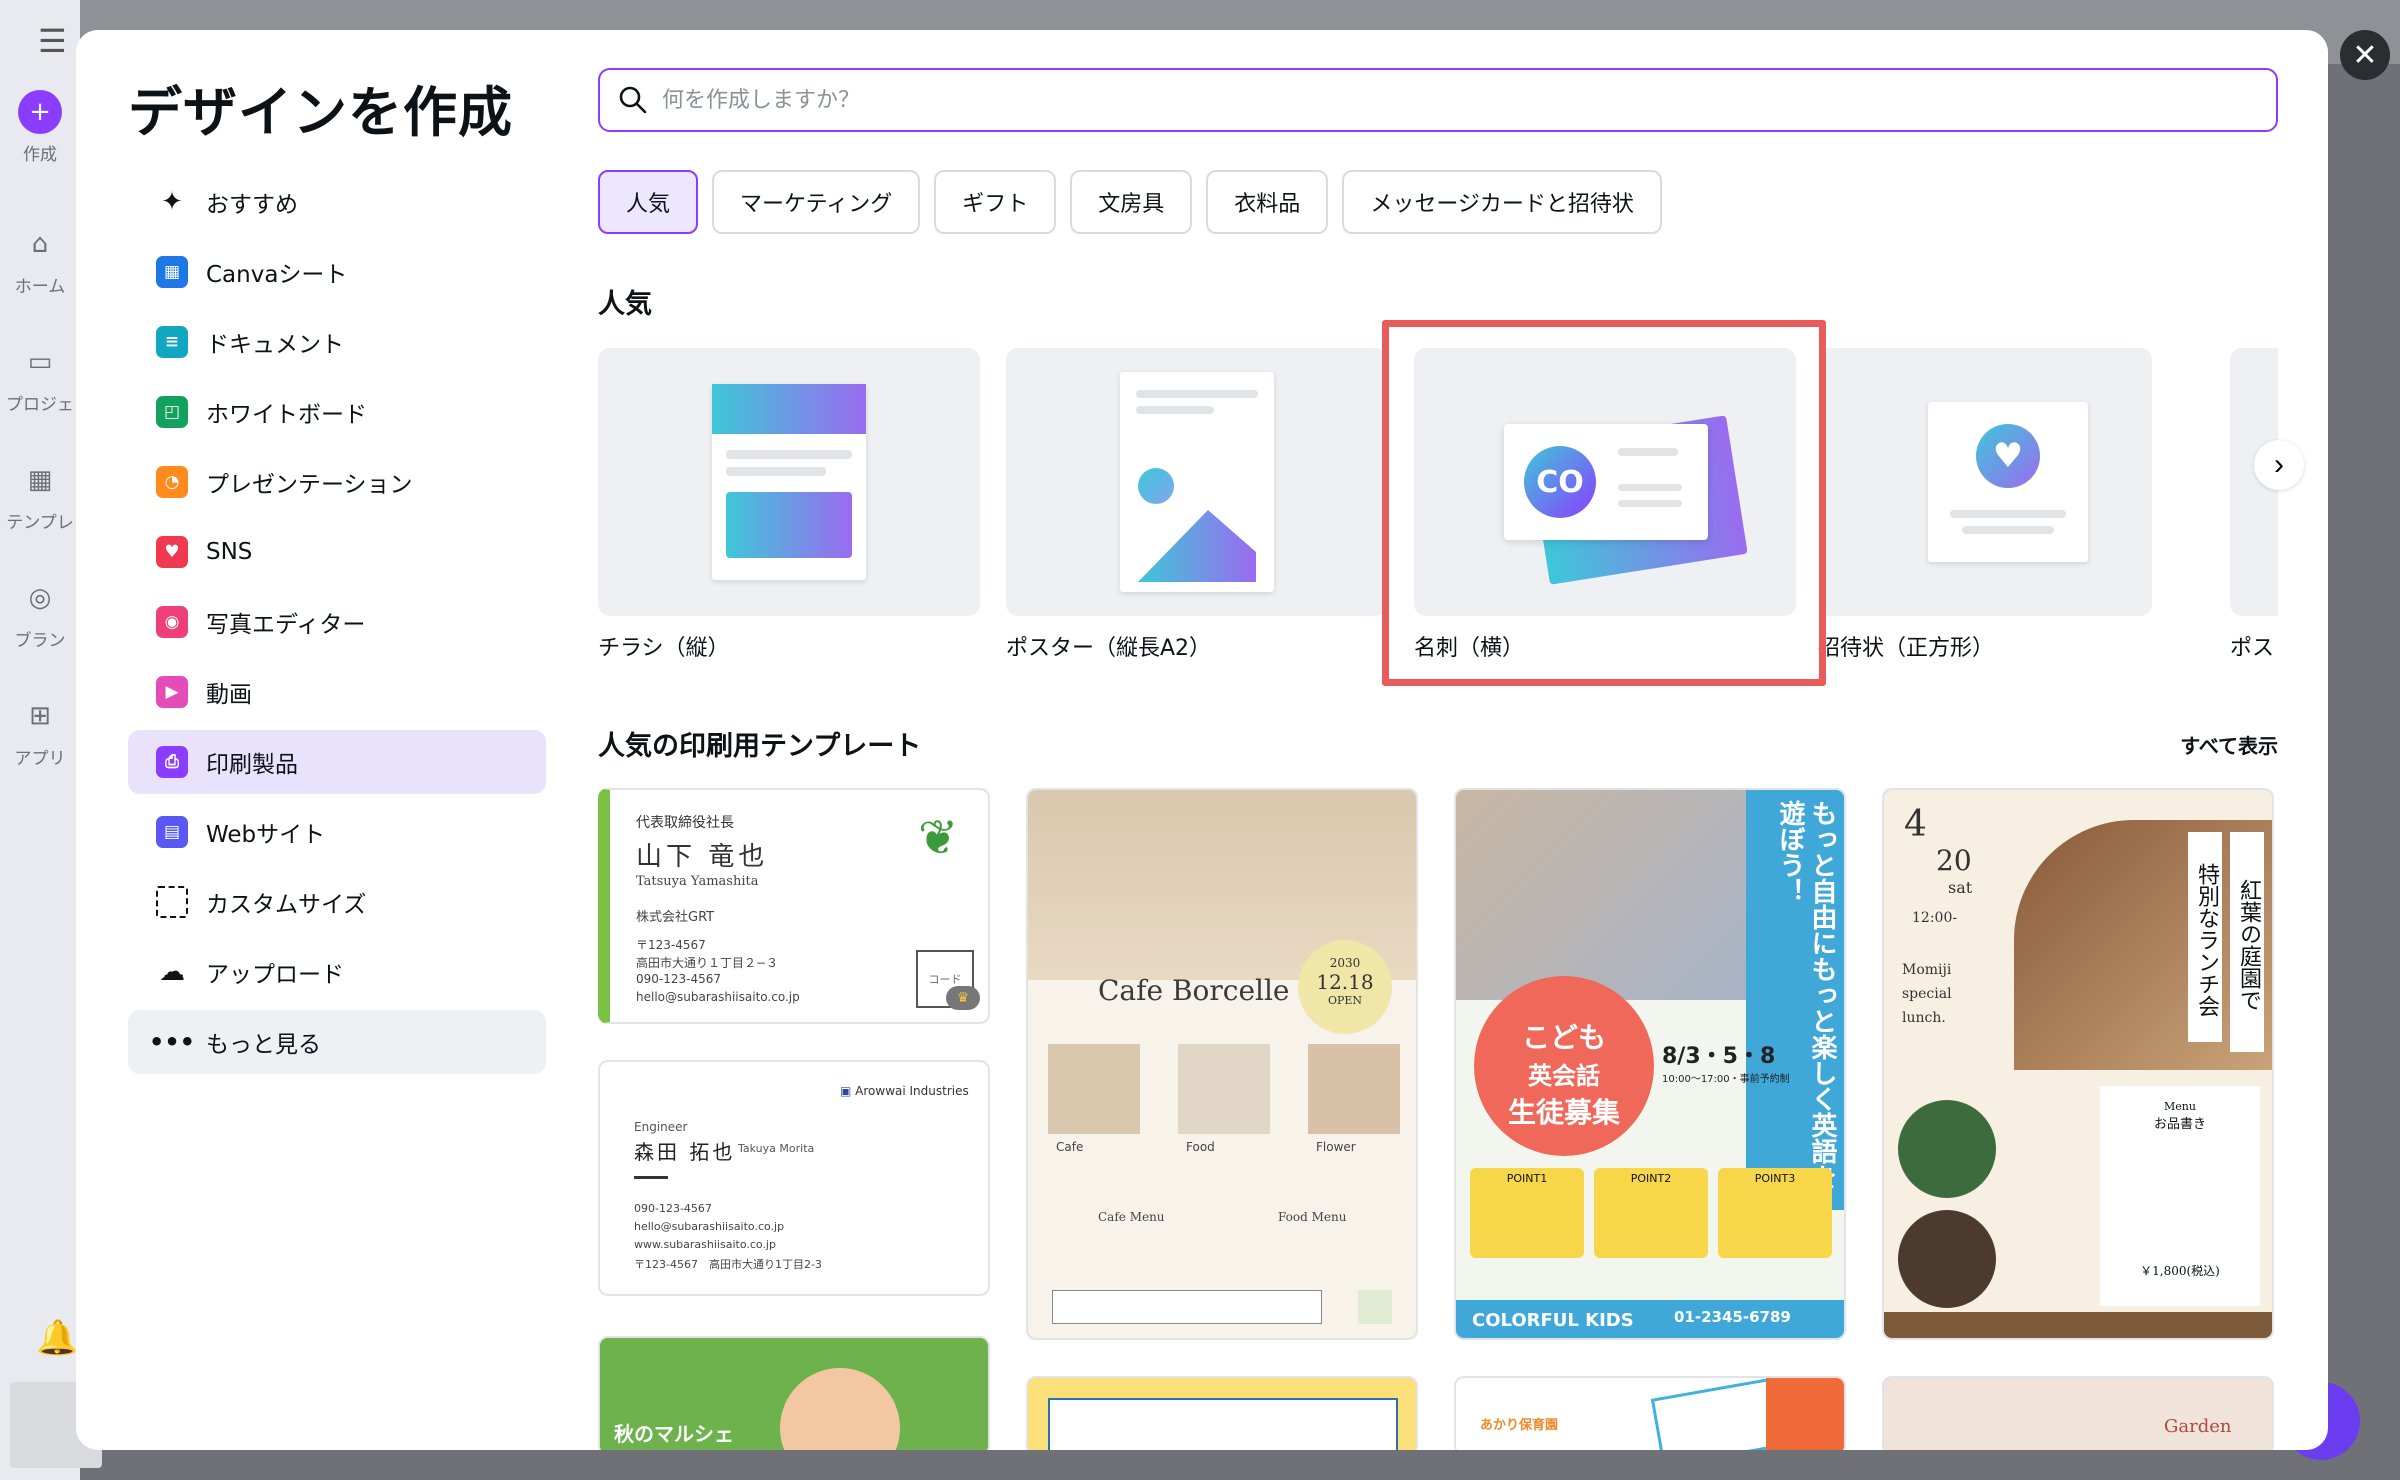 Image resolution: width=2400 pixels, height=1480 pixels. What do you see at coordinates (2247, 942) in the screenshot?
I see `template-text: 紅葉の庭園で` at bounding box center [2247, 942].